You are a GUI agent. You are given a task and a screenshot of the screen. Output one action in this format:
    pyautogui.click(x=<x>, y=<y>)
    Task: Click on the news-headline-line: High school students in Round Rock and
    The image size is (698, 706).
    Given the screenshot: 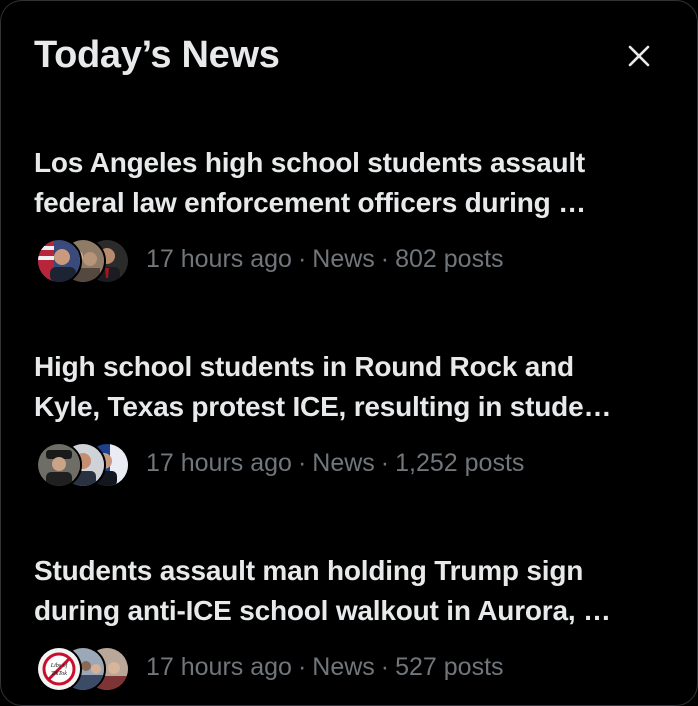 What is the action you would take?
    pyautogui.click(x=304, y=366)
    